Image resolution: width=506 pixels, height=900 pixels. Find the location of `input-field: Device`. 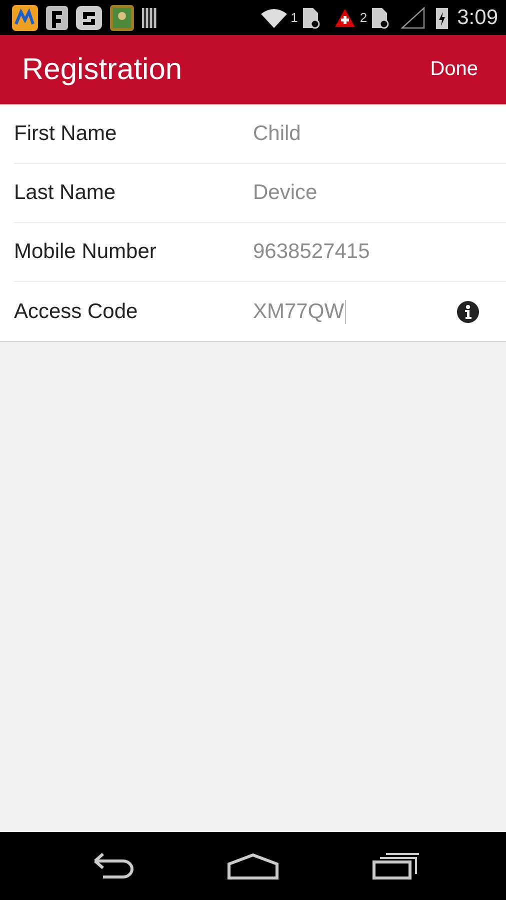

input-field: Device is located at coordinates (285, 193).